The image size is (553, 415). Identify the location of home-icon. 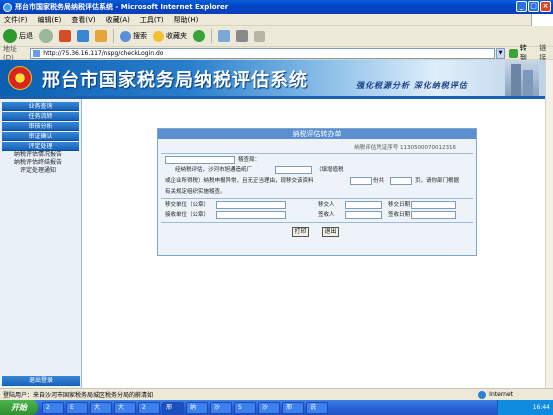
(101, 36).